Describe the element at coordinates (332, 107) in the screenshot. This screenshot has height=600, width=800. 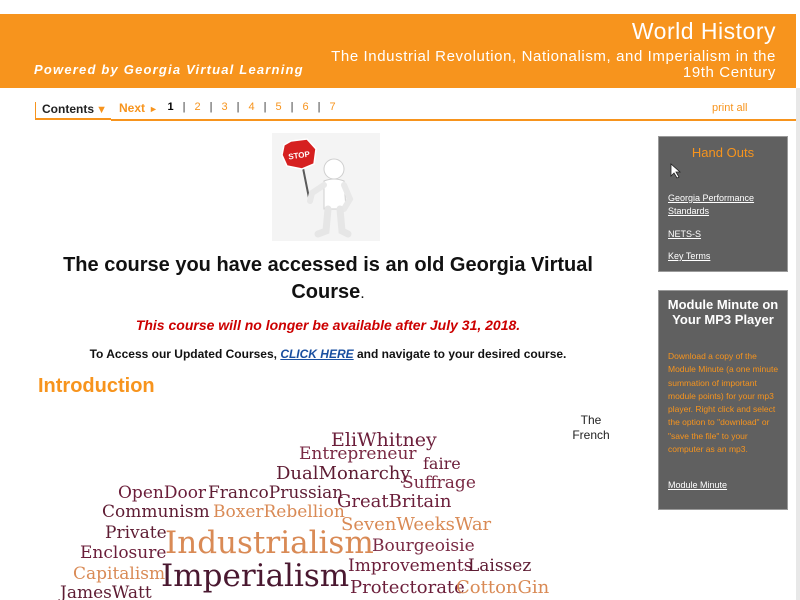
I see `page-link-7: 7` at that location.